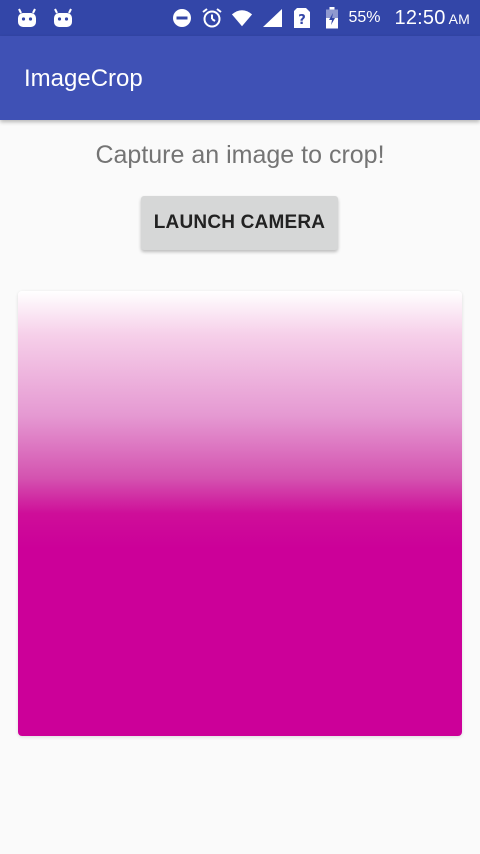 The width and height of the screenshot is (480, 854). I want to click on system-icons: ? 55% 12:50 AM, so click(321, 18).